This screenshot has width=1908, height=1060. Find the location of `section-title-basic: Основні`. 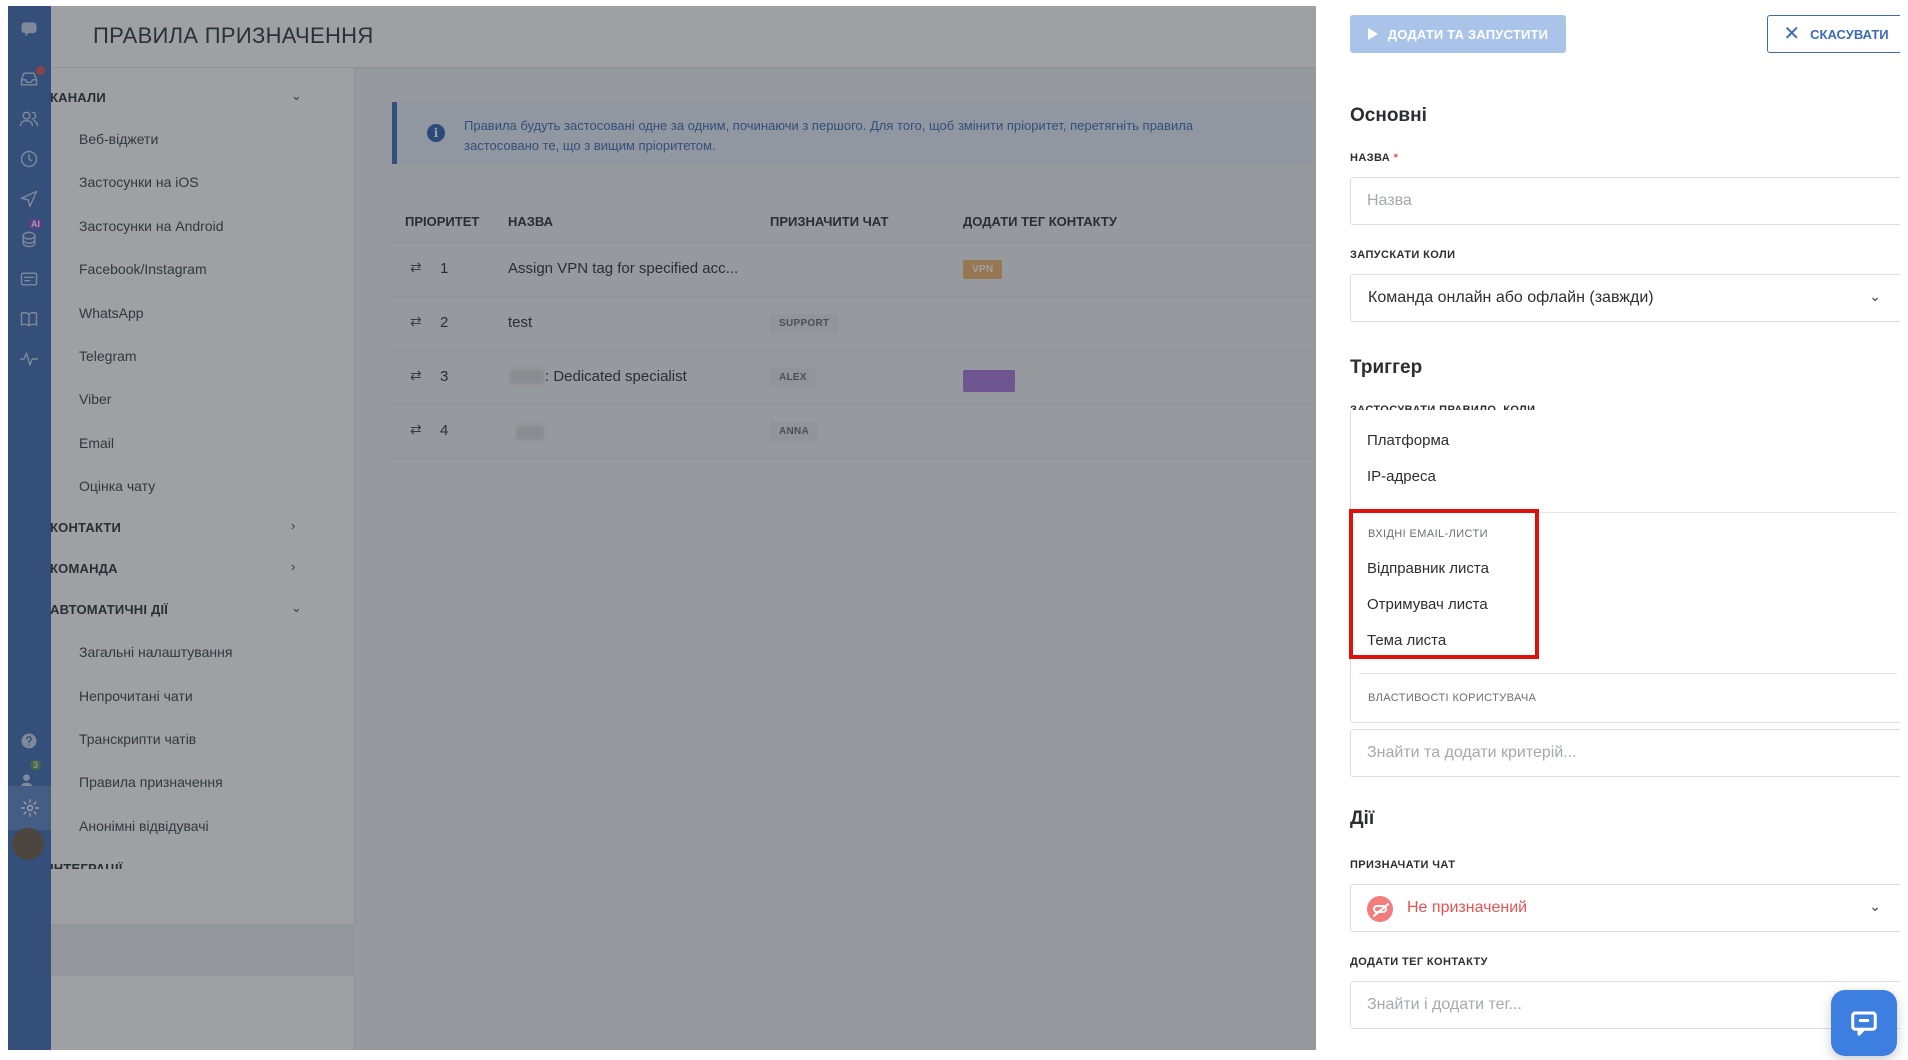

section-title-basic: Основні is located at coordinates (1388, 115).